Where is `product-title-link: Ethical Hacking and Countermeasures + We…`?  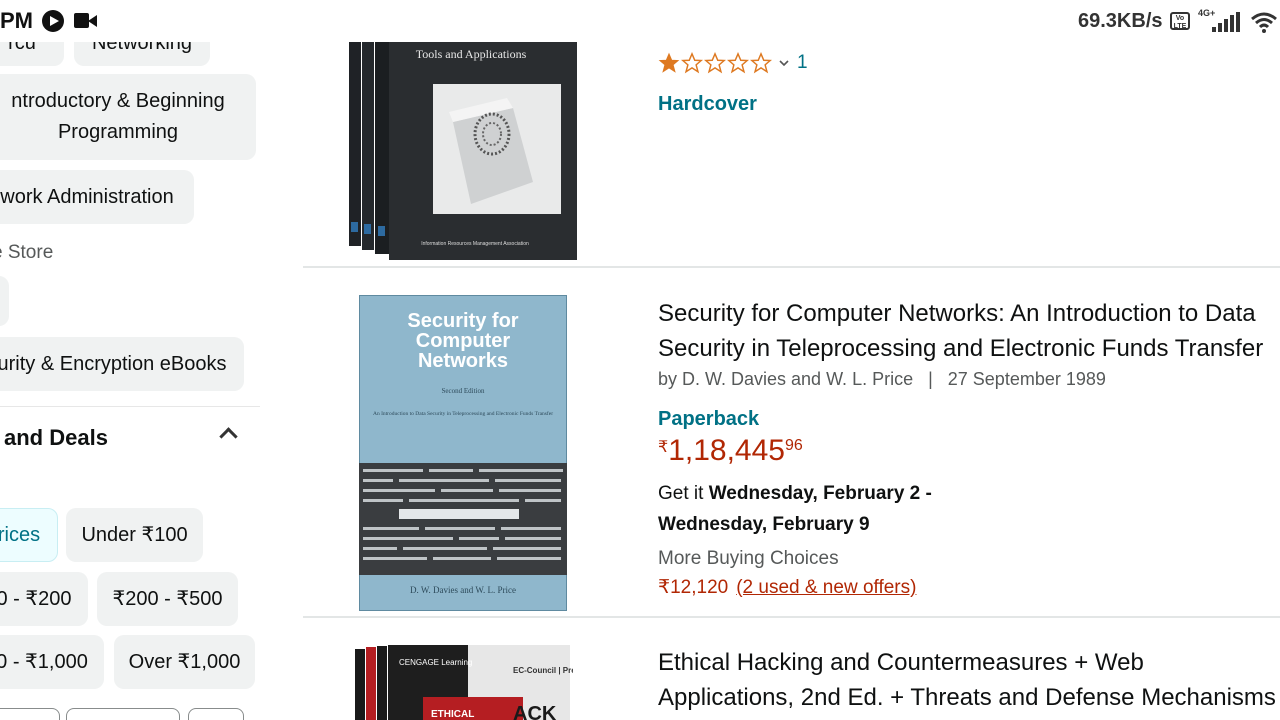
product-title-link: Ethical Hacking and Countermeasures + We… is located at coordinates (967, 680).